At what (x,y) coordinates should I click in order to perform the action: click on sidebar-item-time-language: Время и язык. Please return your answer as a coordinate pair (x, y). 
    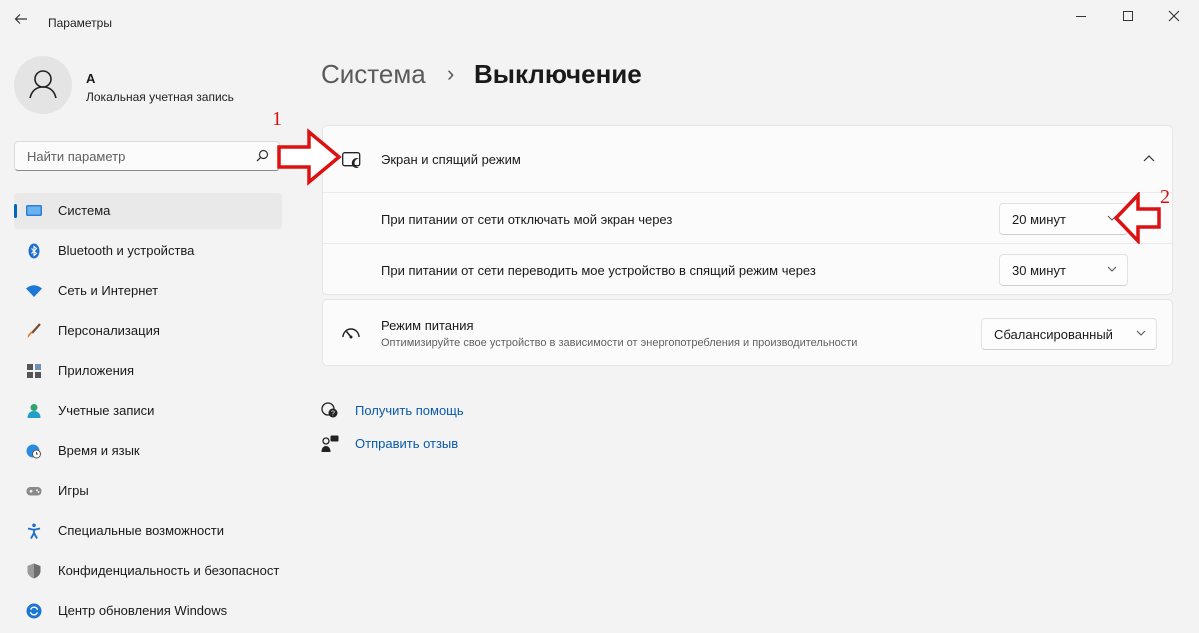
    Looking at the image, I should click on (148, 451).